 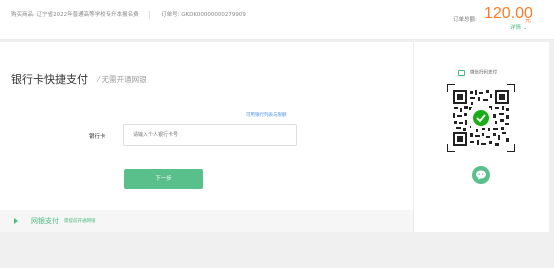 I want to click on scan-pay-header: 微信扫码支付, so click(x=477, y=71).